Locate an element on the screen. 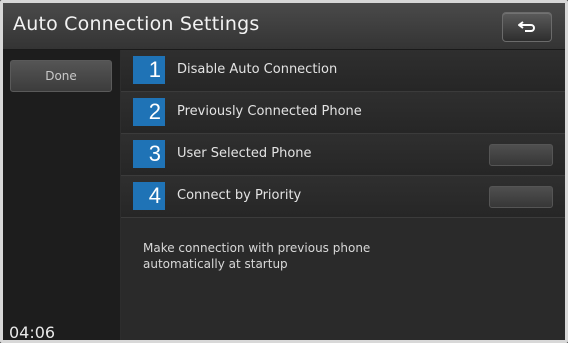  option-previously-connected-phone: 2 Previously Connected Phone is located at coordinates (343, 113).